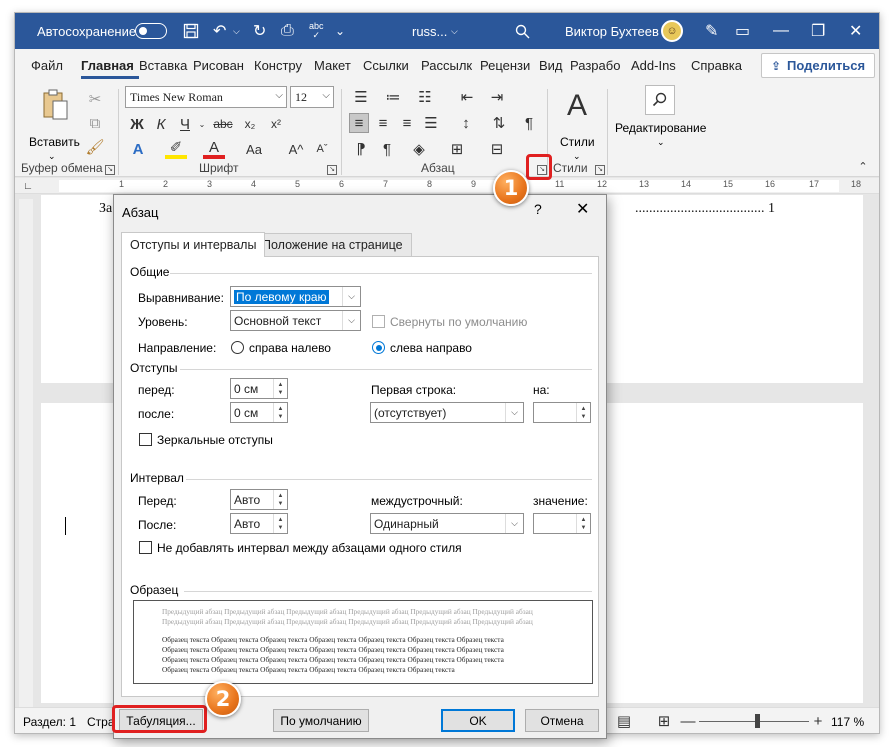 Image resolution: width=894 pixels, height=747 pixels. What do you see at coordinates (499, 123) in the screenshot?
I see `sort-icon: ⇅` at bounding box center [499, 123].